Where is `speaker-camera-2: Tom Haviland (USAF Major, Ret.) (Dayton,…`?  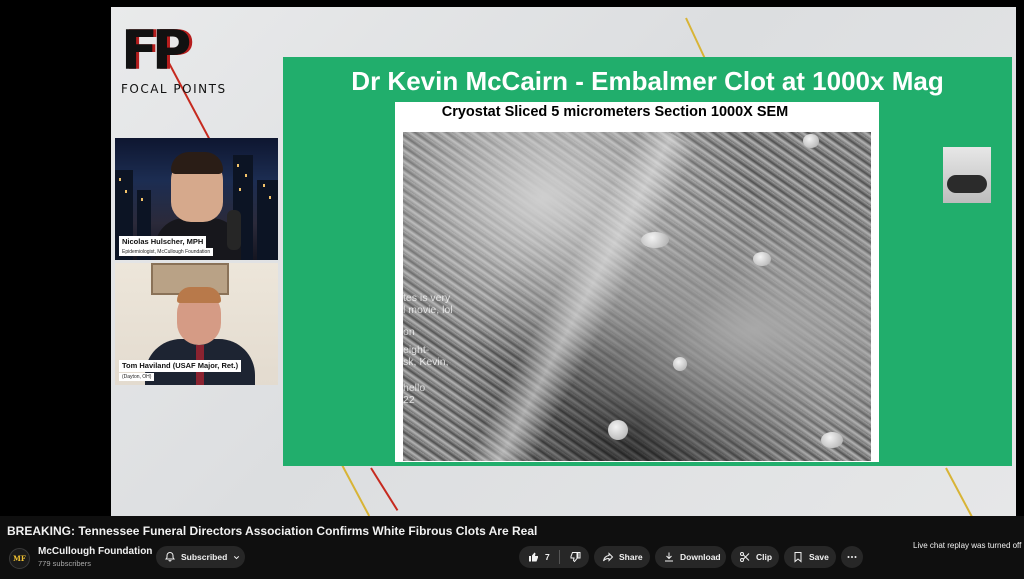 speaker-camera-2: Tom Haviland (USAF Major, Ret.) (Dayton,… is located at coordinates (196, 324).